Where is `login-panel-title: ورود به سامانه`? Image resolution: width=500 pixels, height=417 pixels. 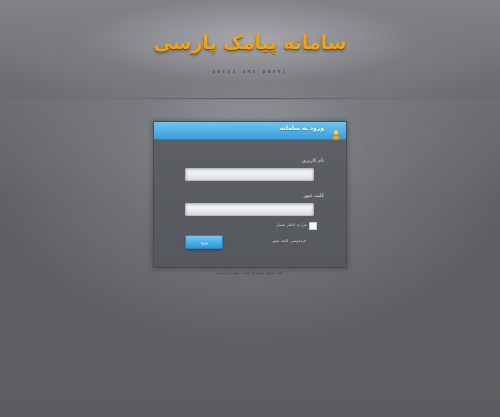
login-panel-title: ورود به سامانه is located at coordinates (301, 128).